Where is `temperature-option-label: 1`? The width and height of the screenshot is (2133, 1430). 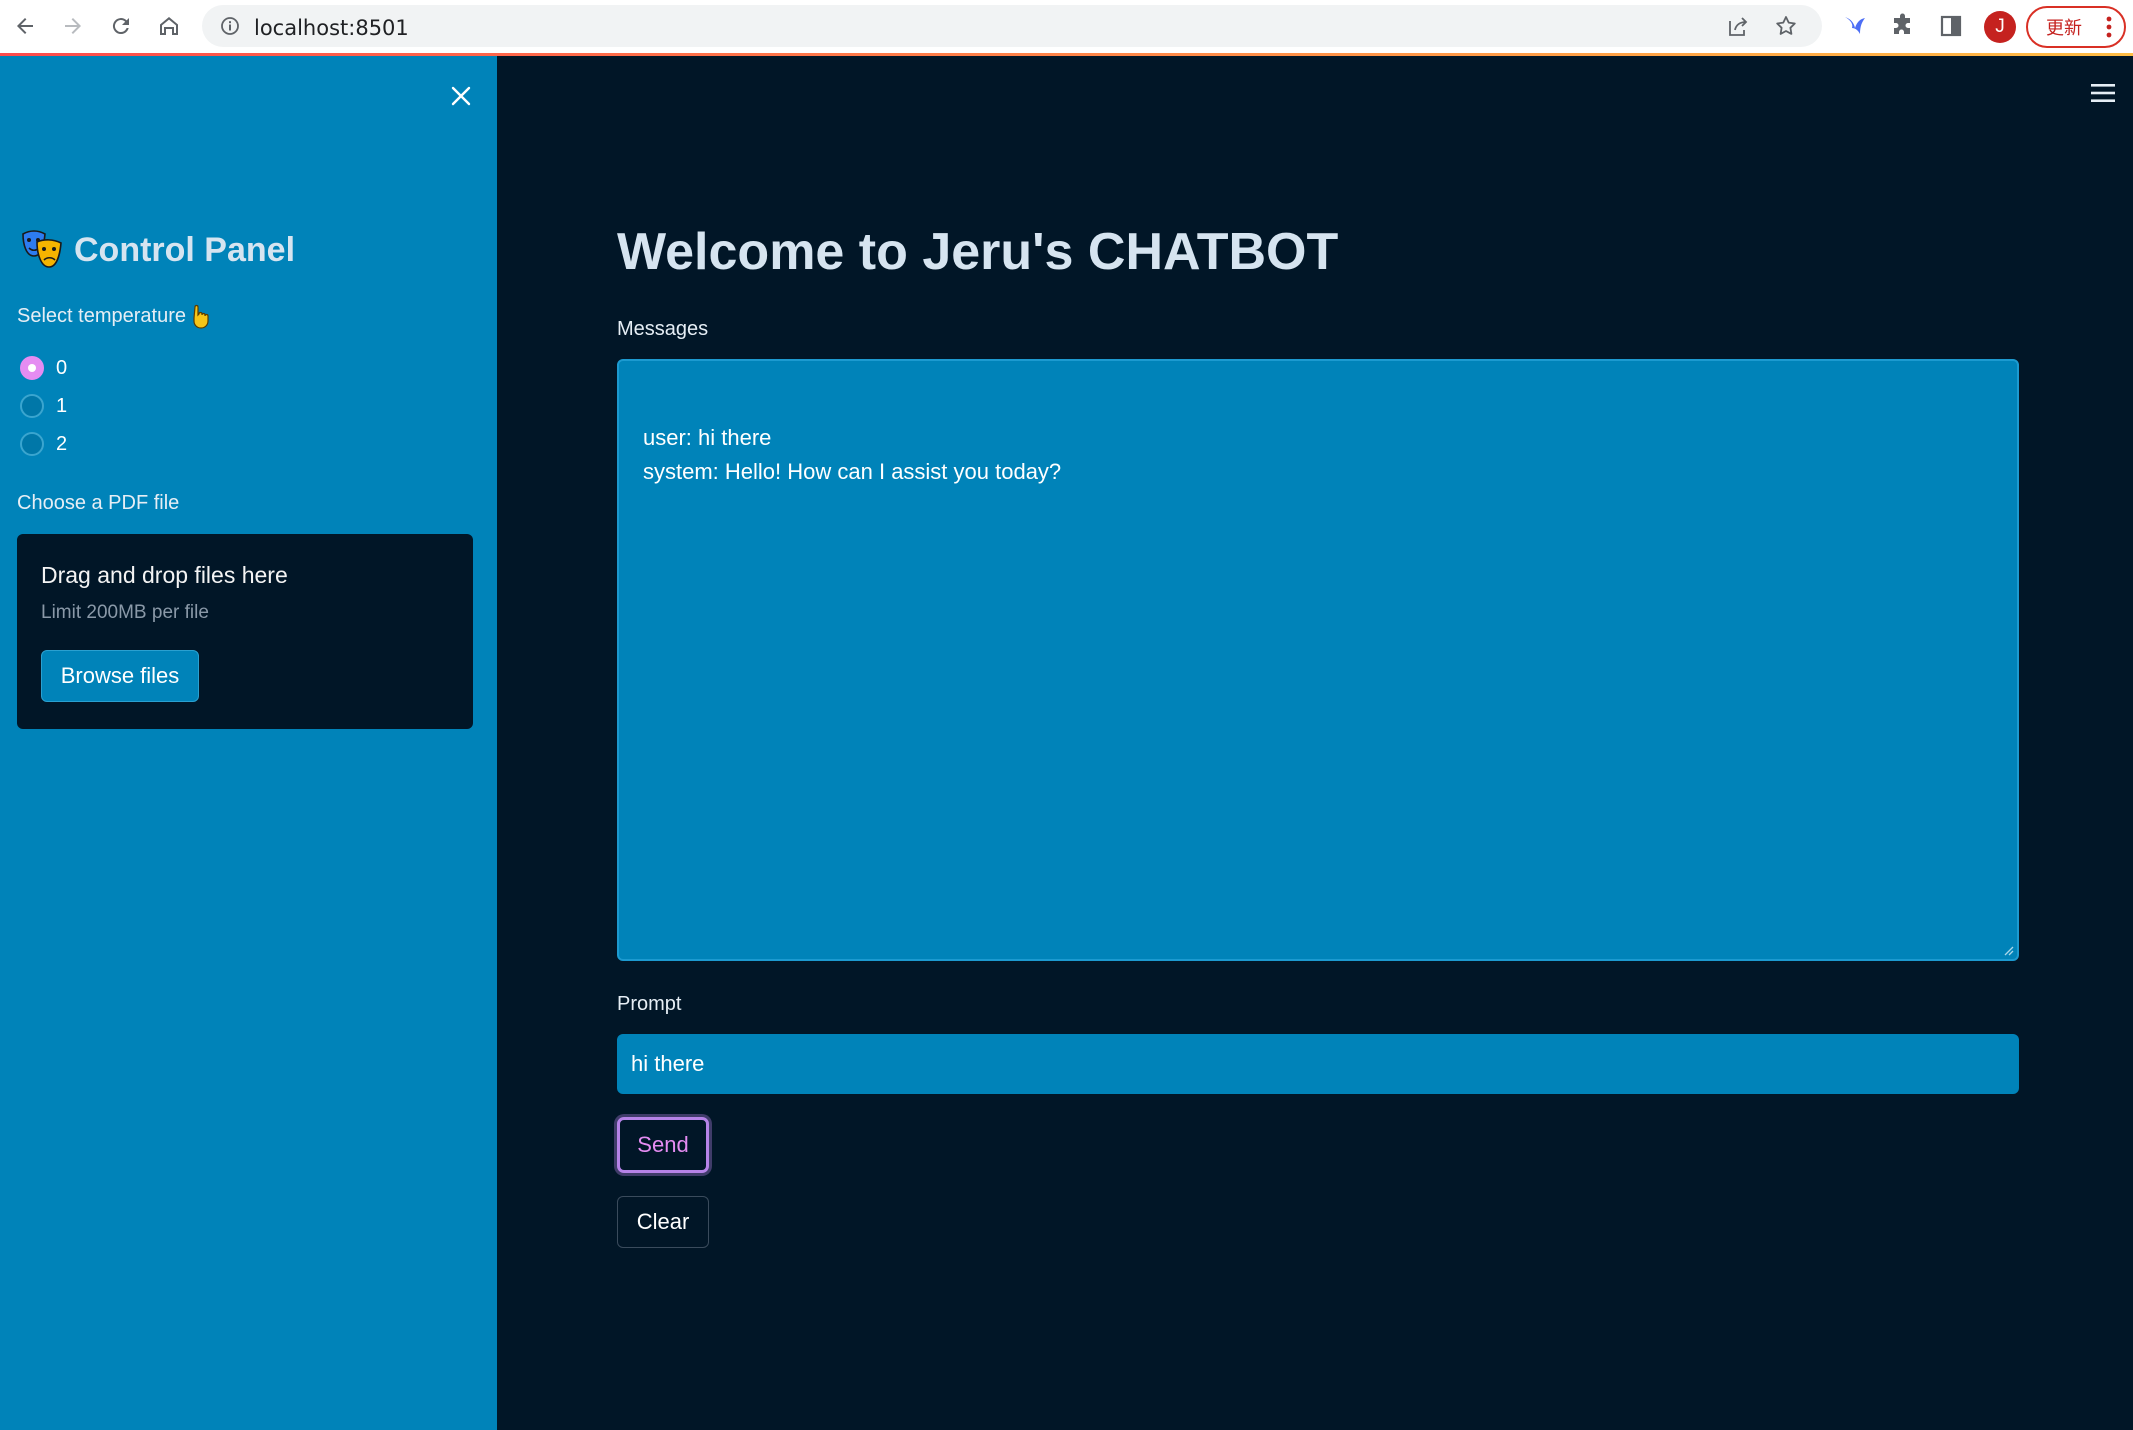
temperature-option-label: 1 is located at coordinates (62, 405).